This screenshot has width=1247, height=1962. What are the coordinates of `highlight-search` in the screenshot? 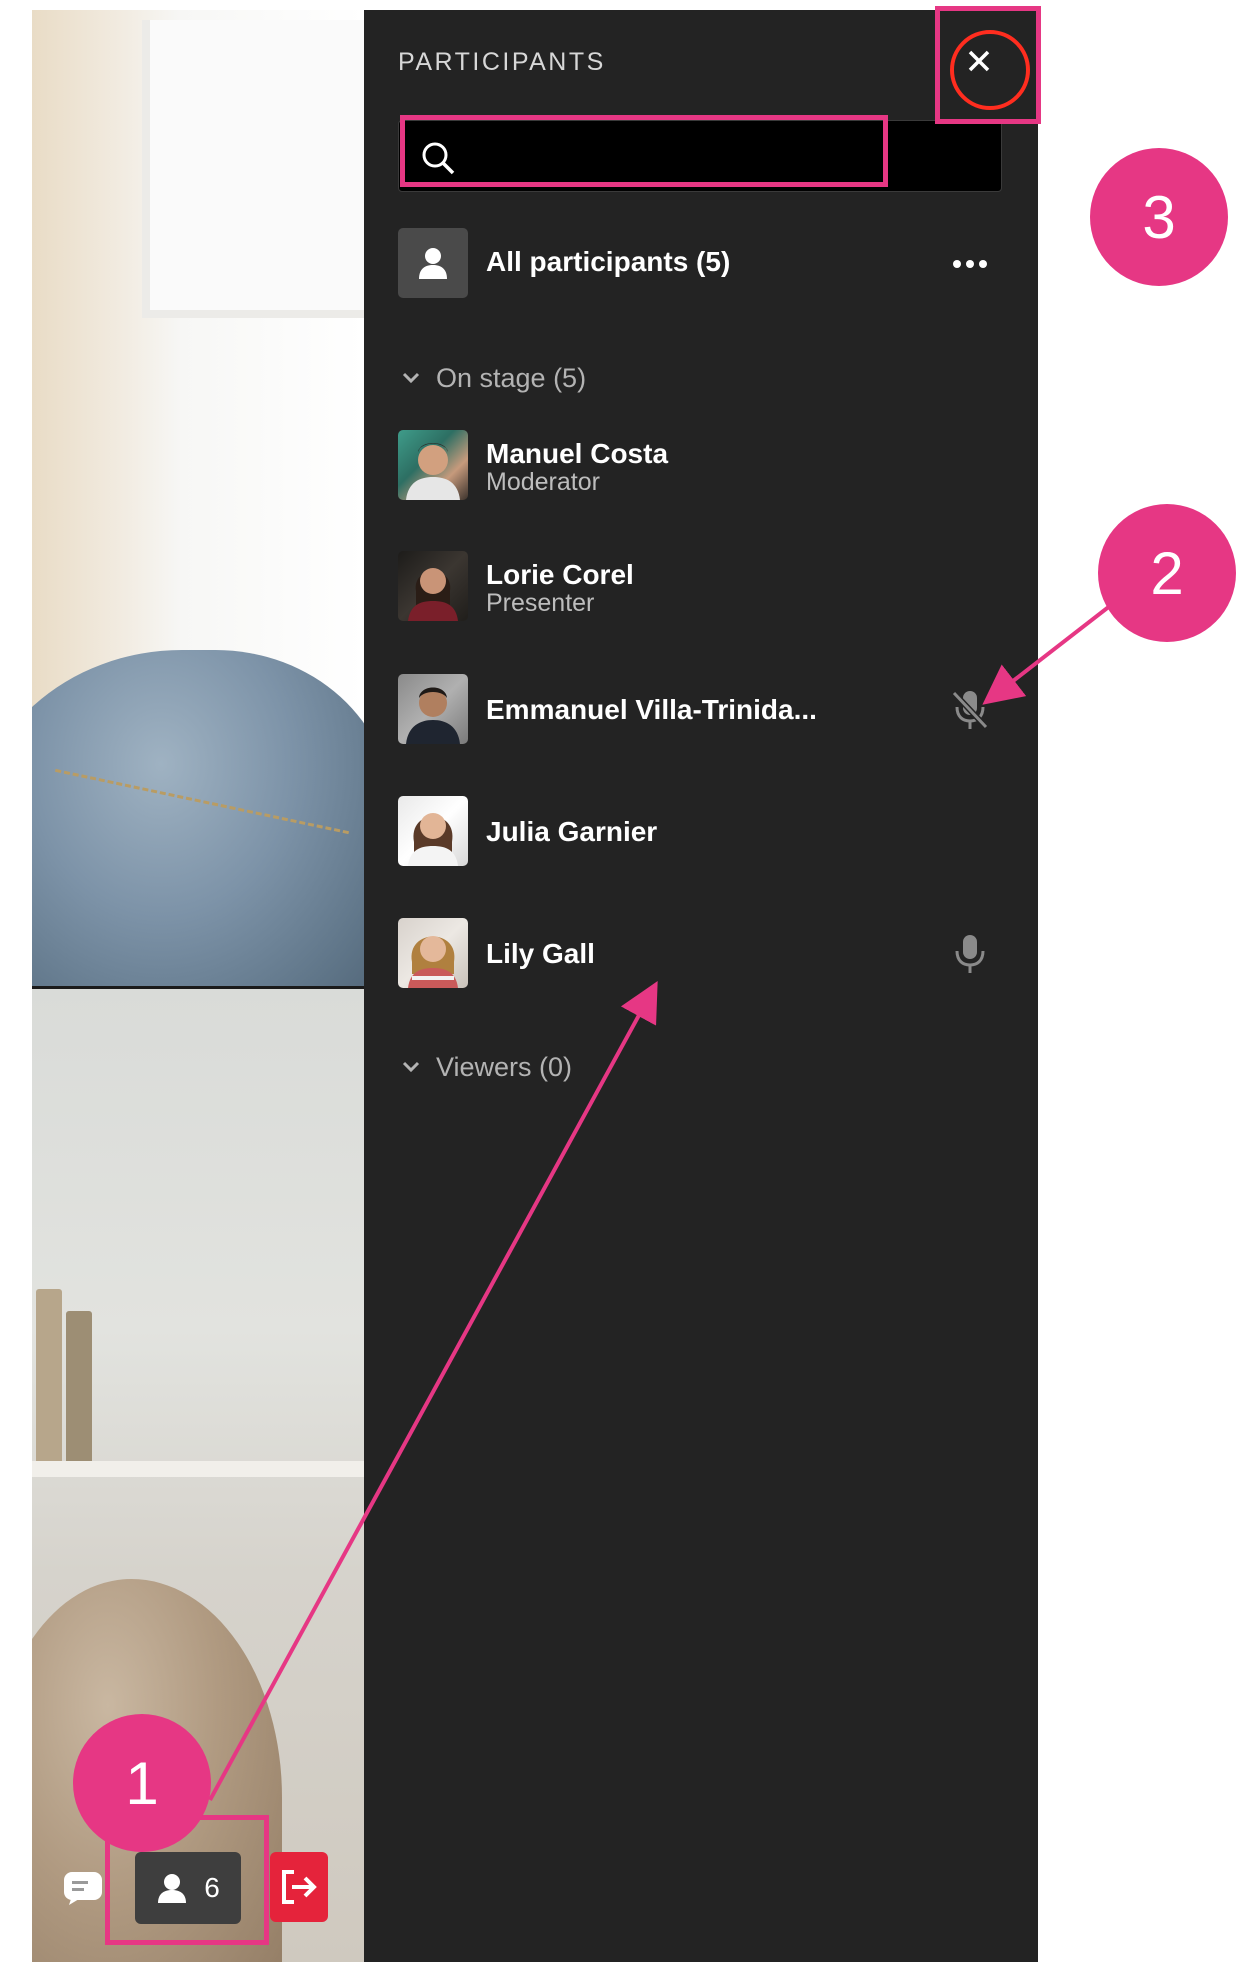 It's located at (644, 151).